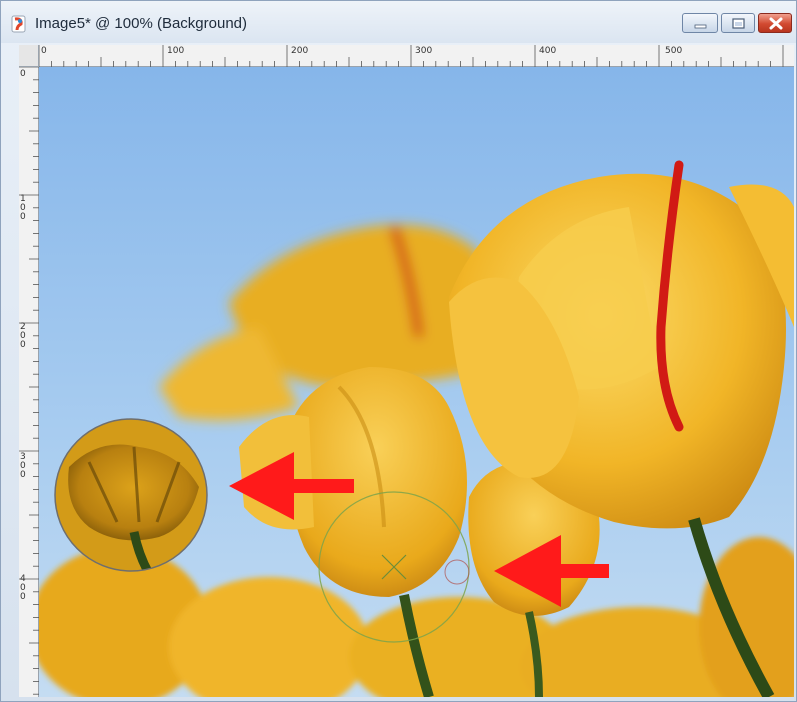  I want to click on ruler-left-label-200: 200, so click(23, 336).